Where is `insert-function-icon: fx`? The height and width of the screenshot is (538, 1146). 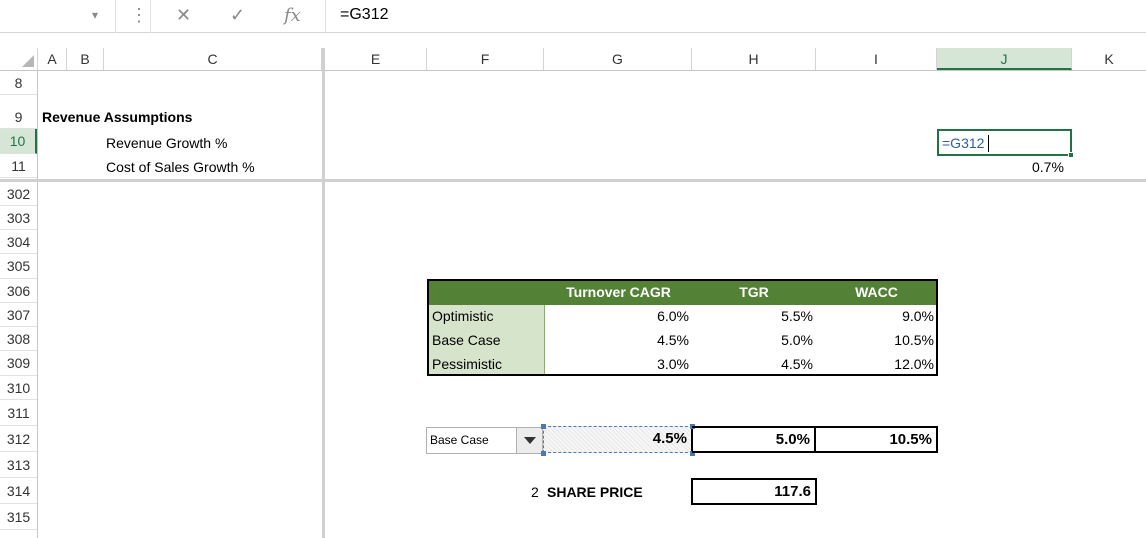 insert-function-icon: fx is located at coordinates (292, 15).